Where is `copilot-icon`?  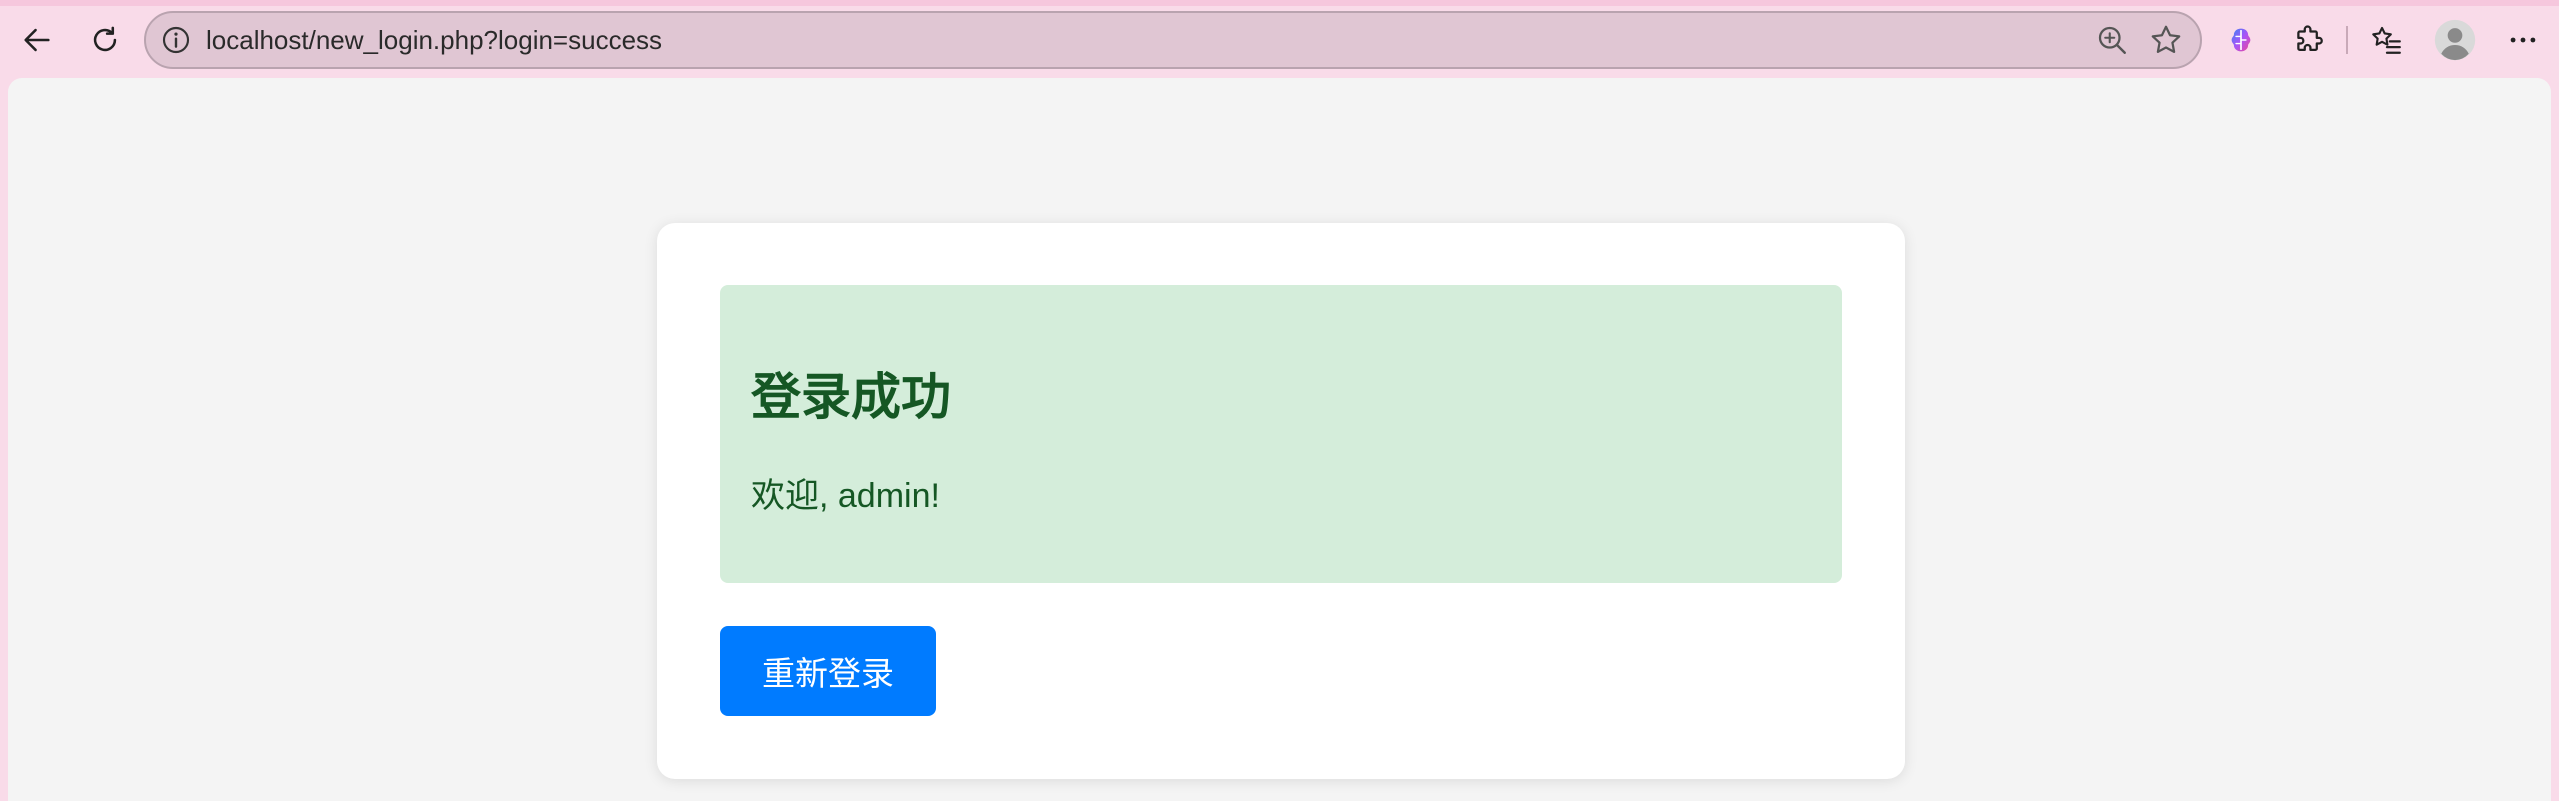
copilot-icon is located at coordinates (2241, 40).